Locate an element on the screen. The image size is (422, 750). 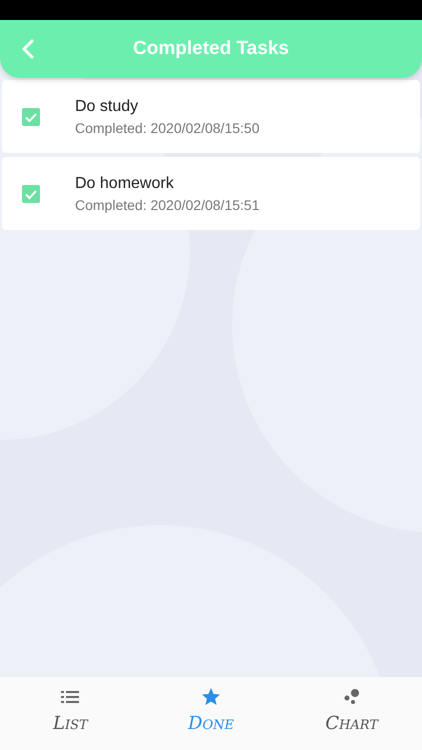
task-card: Do study Completed: 2020/02/08/15:50 is located at coordinates (211, 116).